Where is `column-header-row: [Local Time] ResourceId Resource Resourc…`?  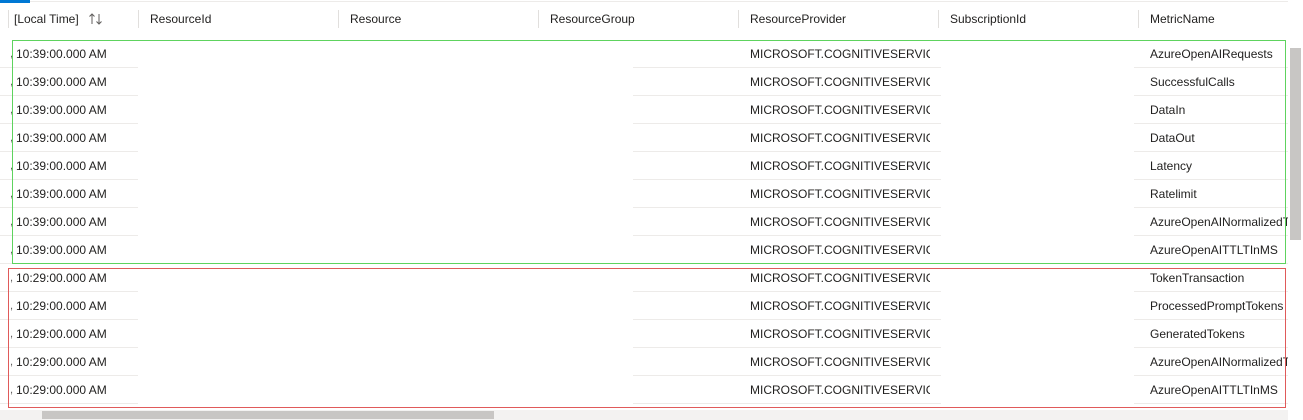
column-header-row: [Local Time] ResourceId Resource Resourc… is located at coordinates (644, 19).